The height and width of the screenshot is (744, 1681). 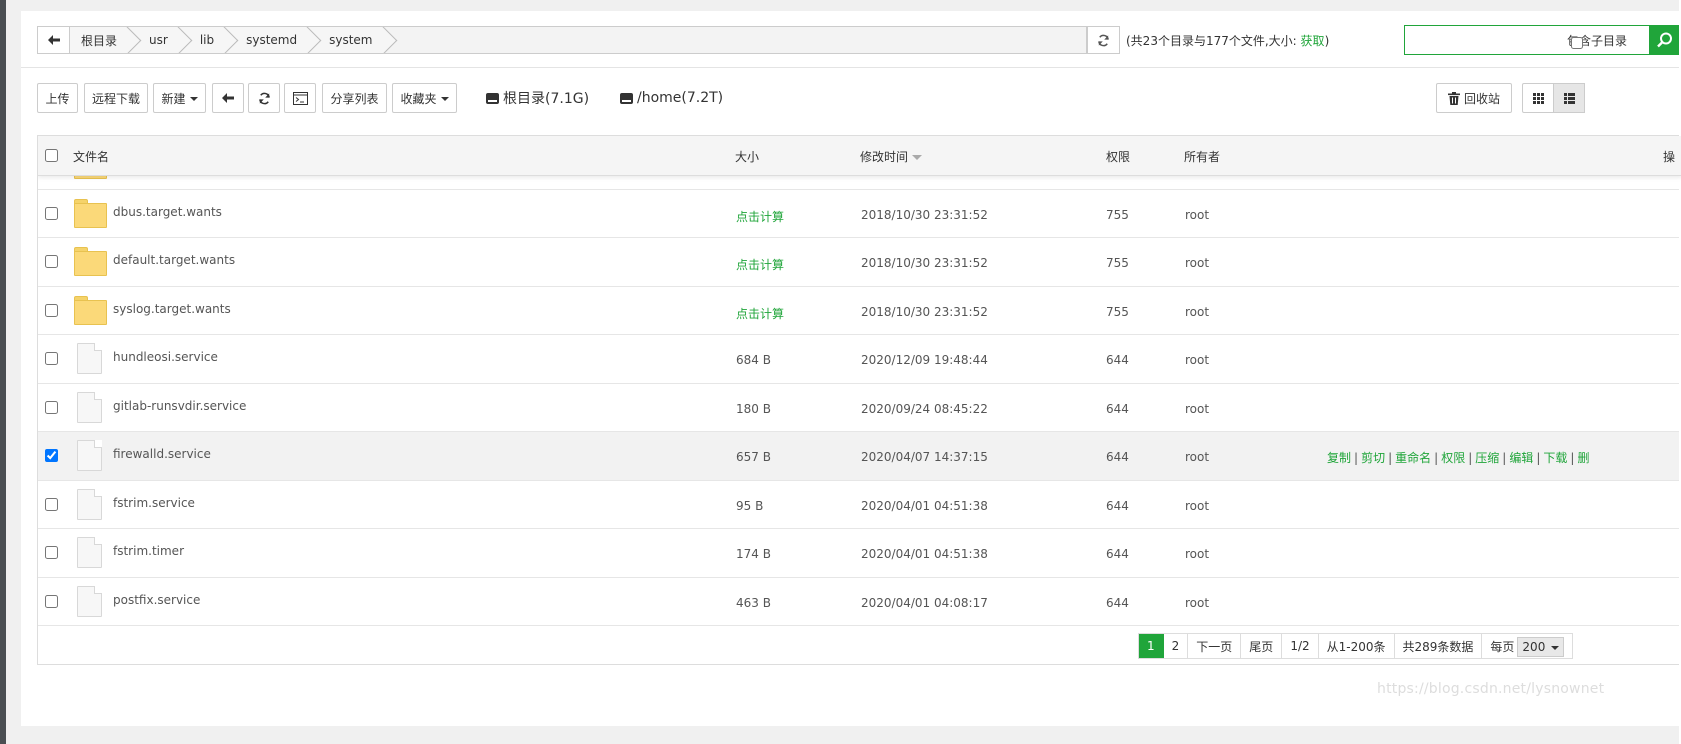 I want to click on search-box: 包含子目录, so click(x=1527, y=40).